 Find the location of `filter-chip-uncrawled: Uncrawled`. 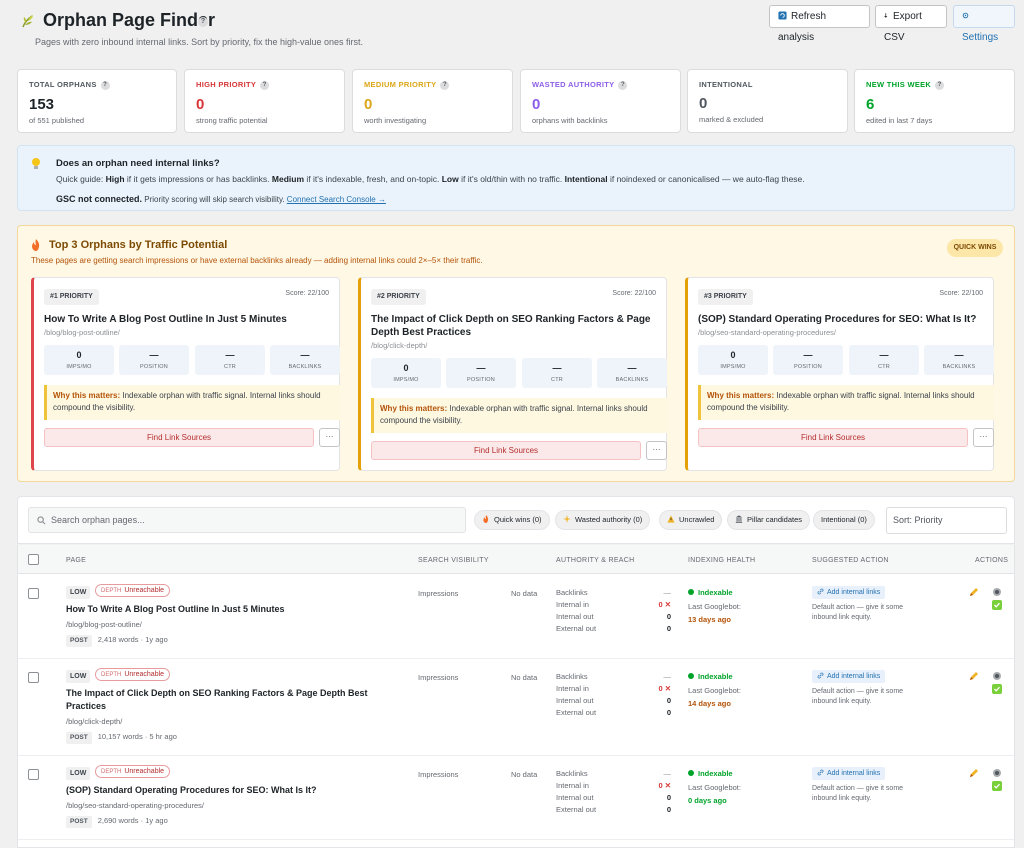

filter-chip-uncrawled: Uncrawled is located at coordinates (691, 520).